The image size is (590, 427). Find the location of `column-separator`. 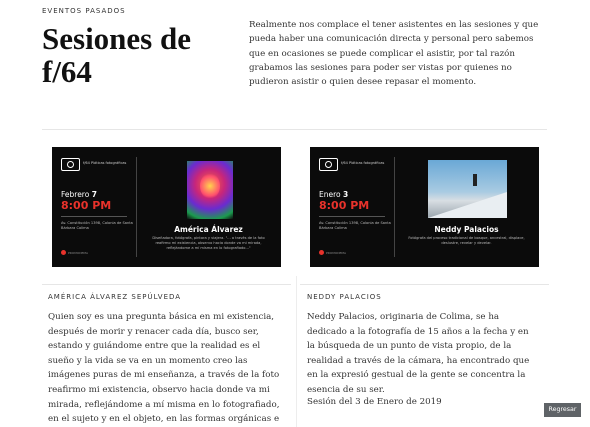

column-separator is located at coordinates (296, 351).